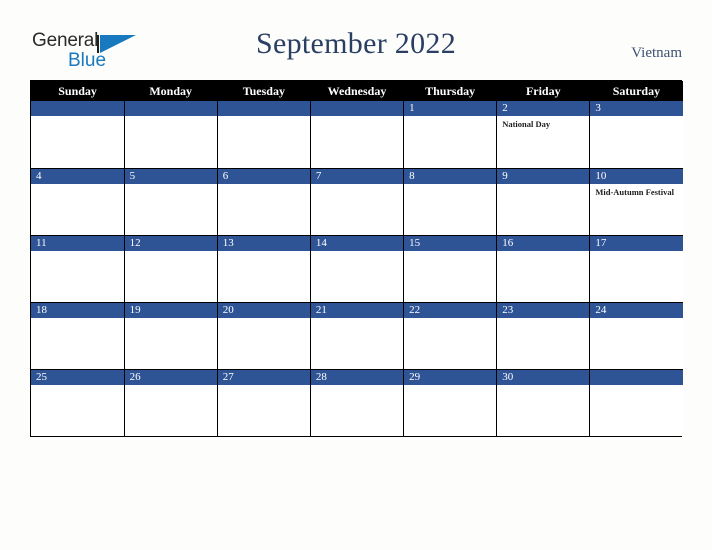  What do you see at coordinates (170, 310) in the screenshot?
I see `day-number: 19` at bounding box center [170, 310].